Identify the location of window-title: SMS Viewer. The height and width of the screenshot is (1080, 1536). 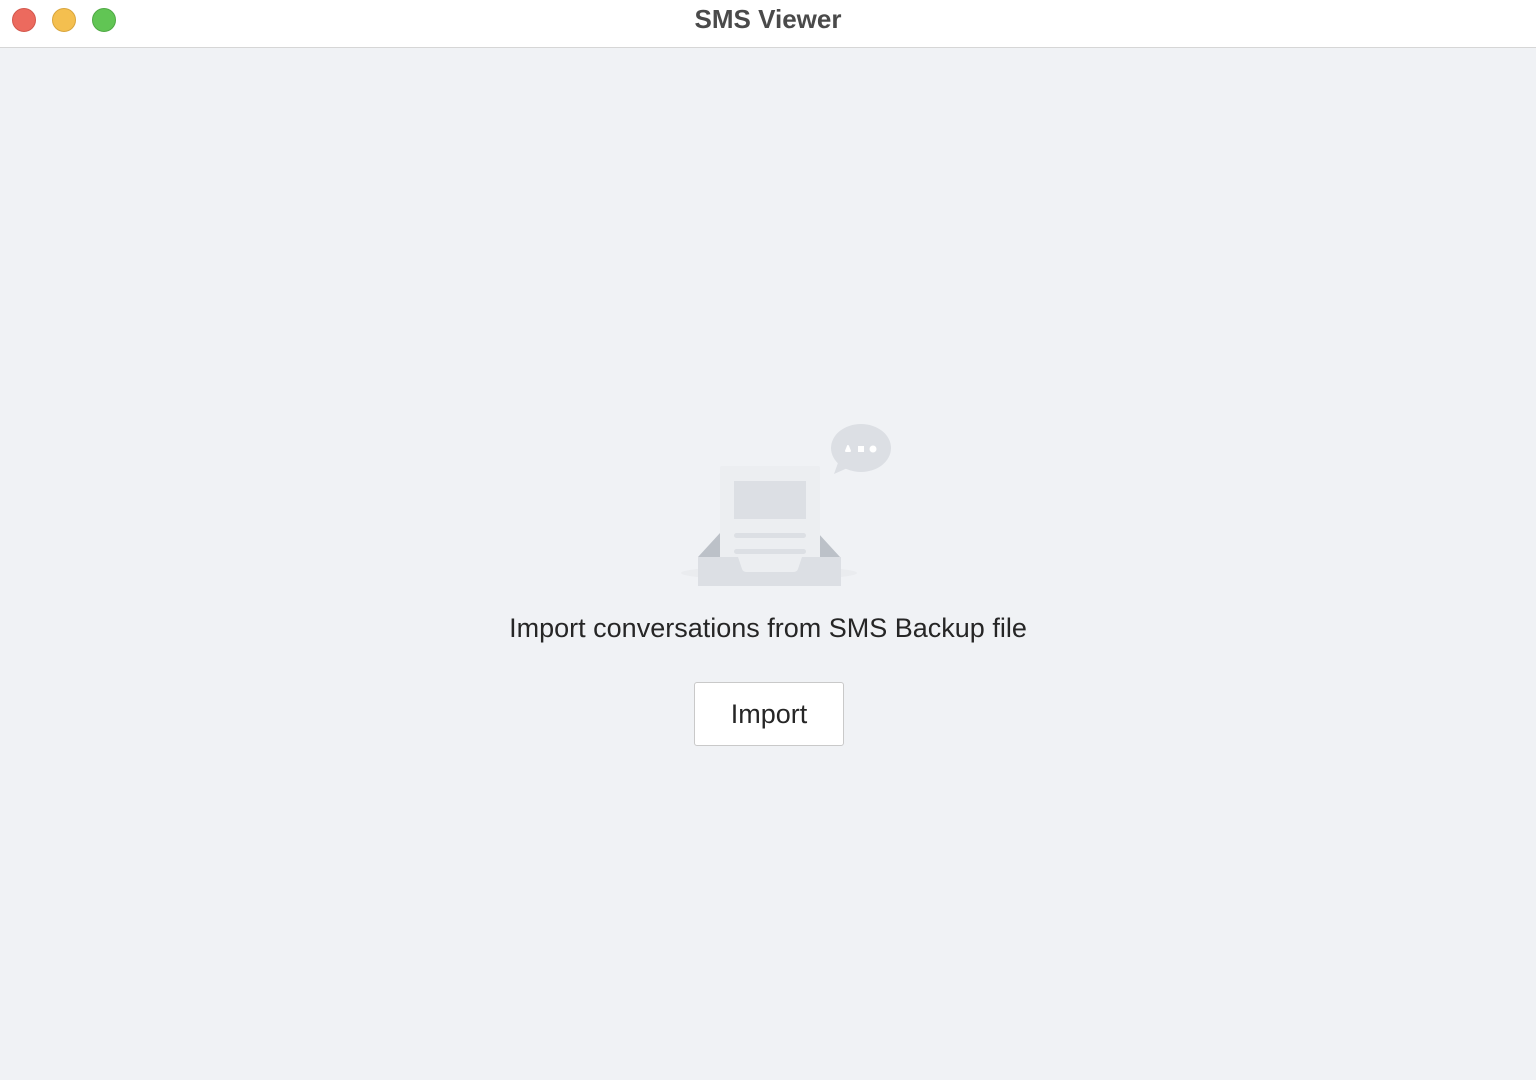
(768, 19).